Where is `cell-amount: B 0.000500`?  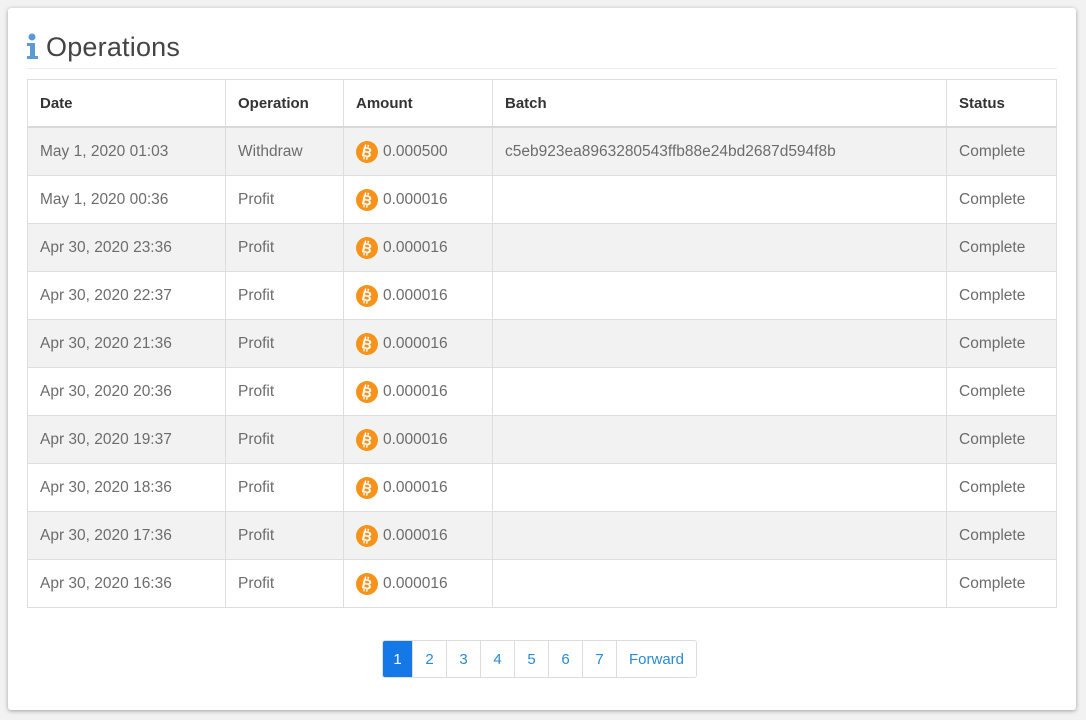
cell-amount: B 0.000500 is located at coordinates (418, 151).